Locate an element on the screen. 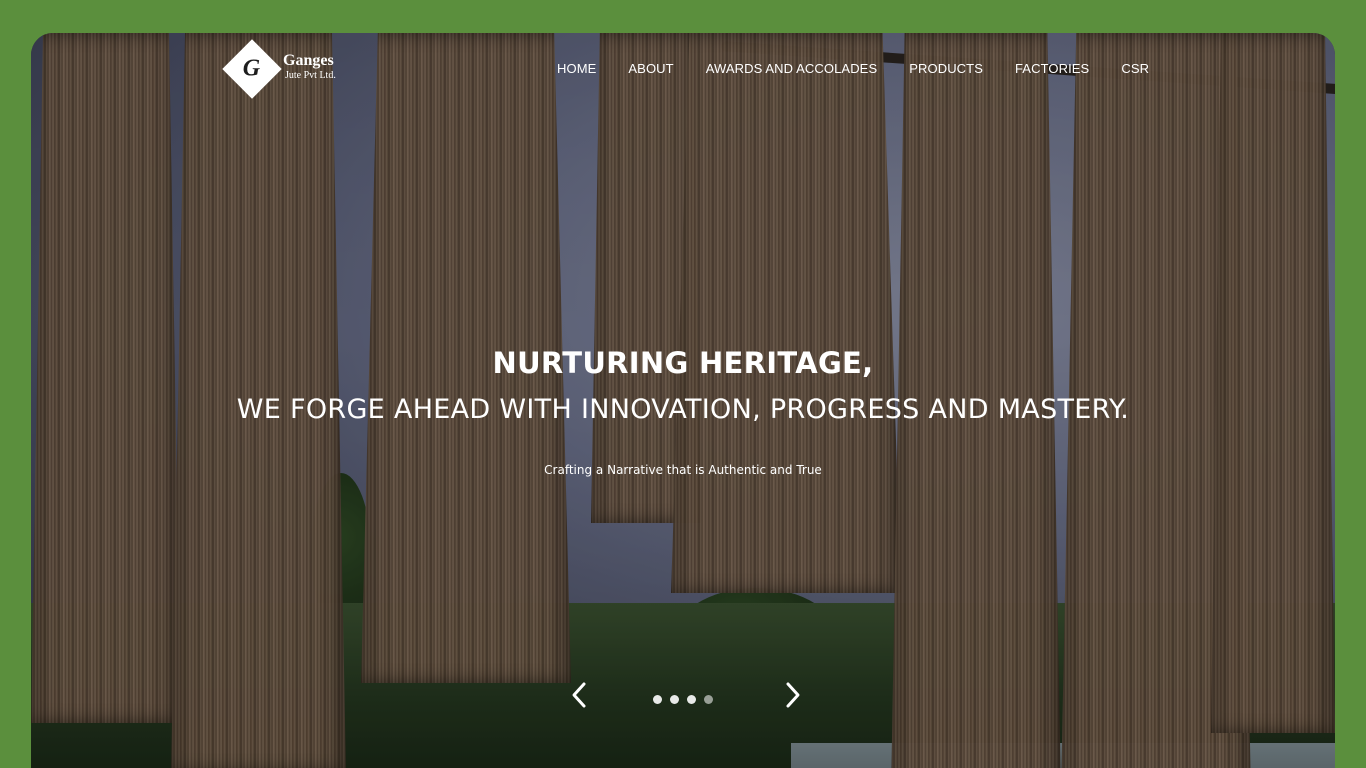 Image resolution: width=1366 pixels, height=768 pixels. brand-name: Ganges is located at coordinates (308, 60).